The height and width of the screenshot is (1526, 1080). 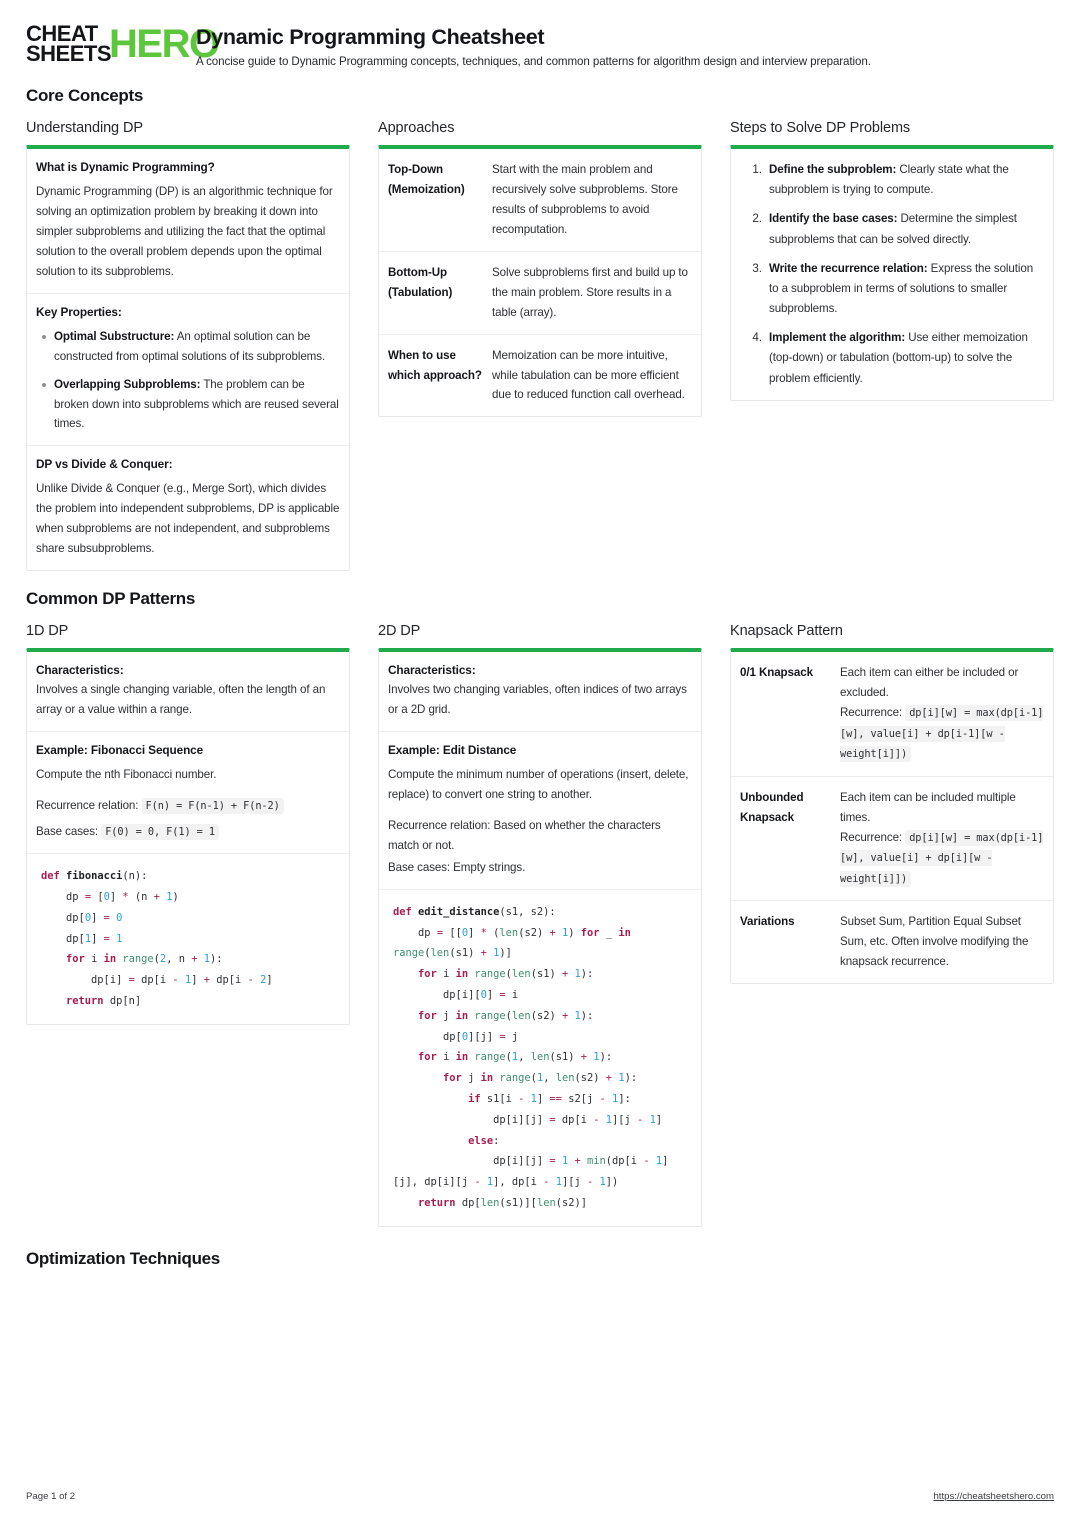 What do you see at coordinates (820, 128) in the screenshot?
I see `column-title-steps: Steps to Solve DP Problems` at bounding box center [820, 128].